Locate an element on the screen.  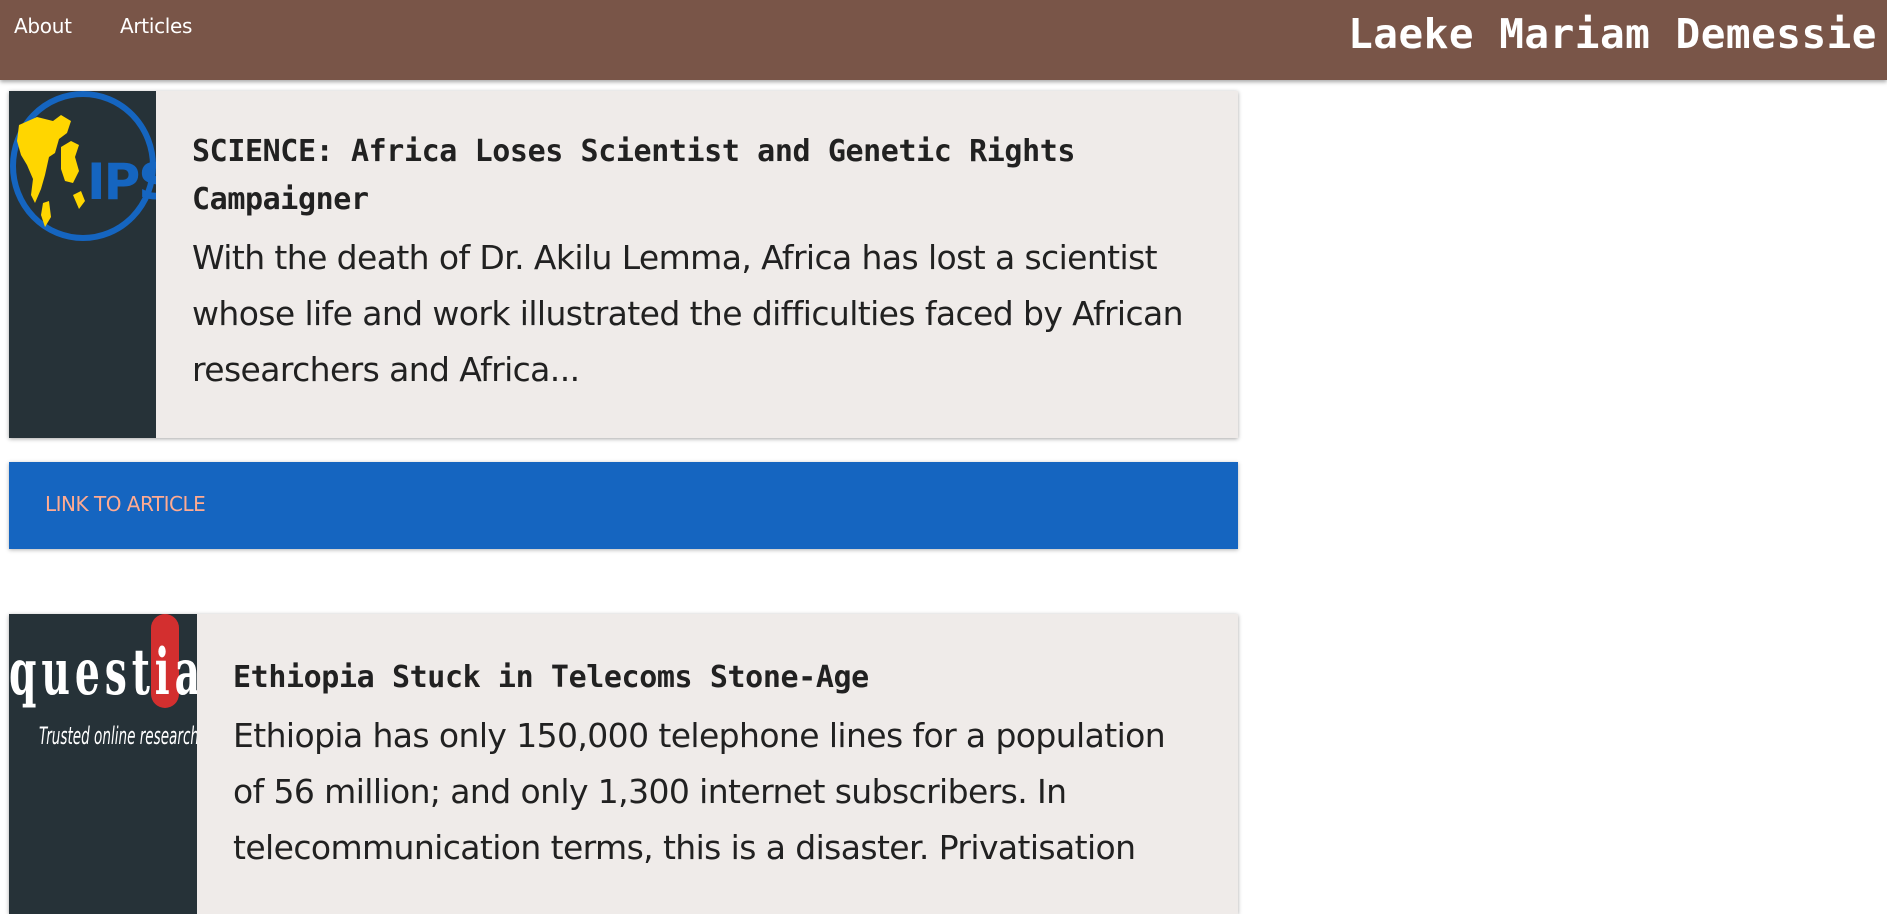
svg-text: questia is located at coordinates (103, 672).